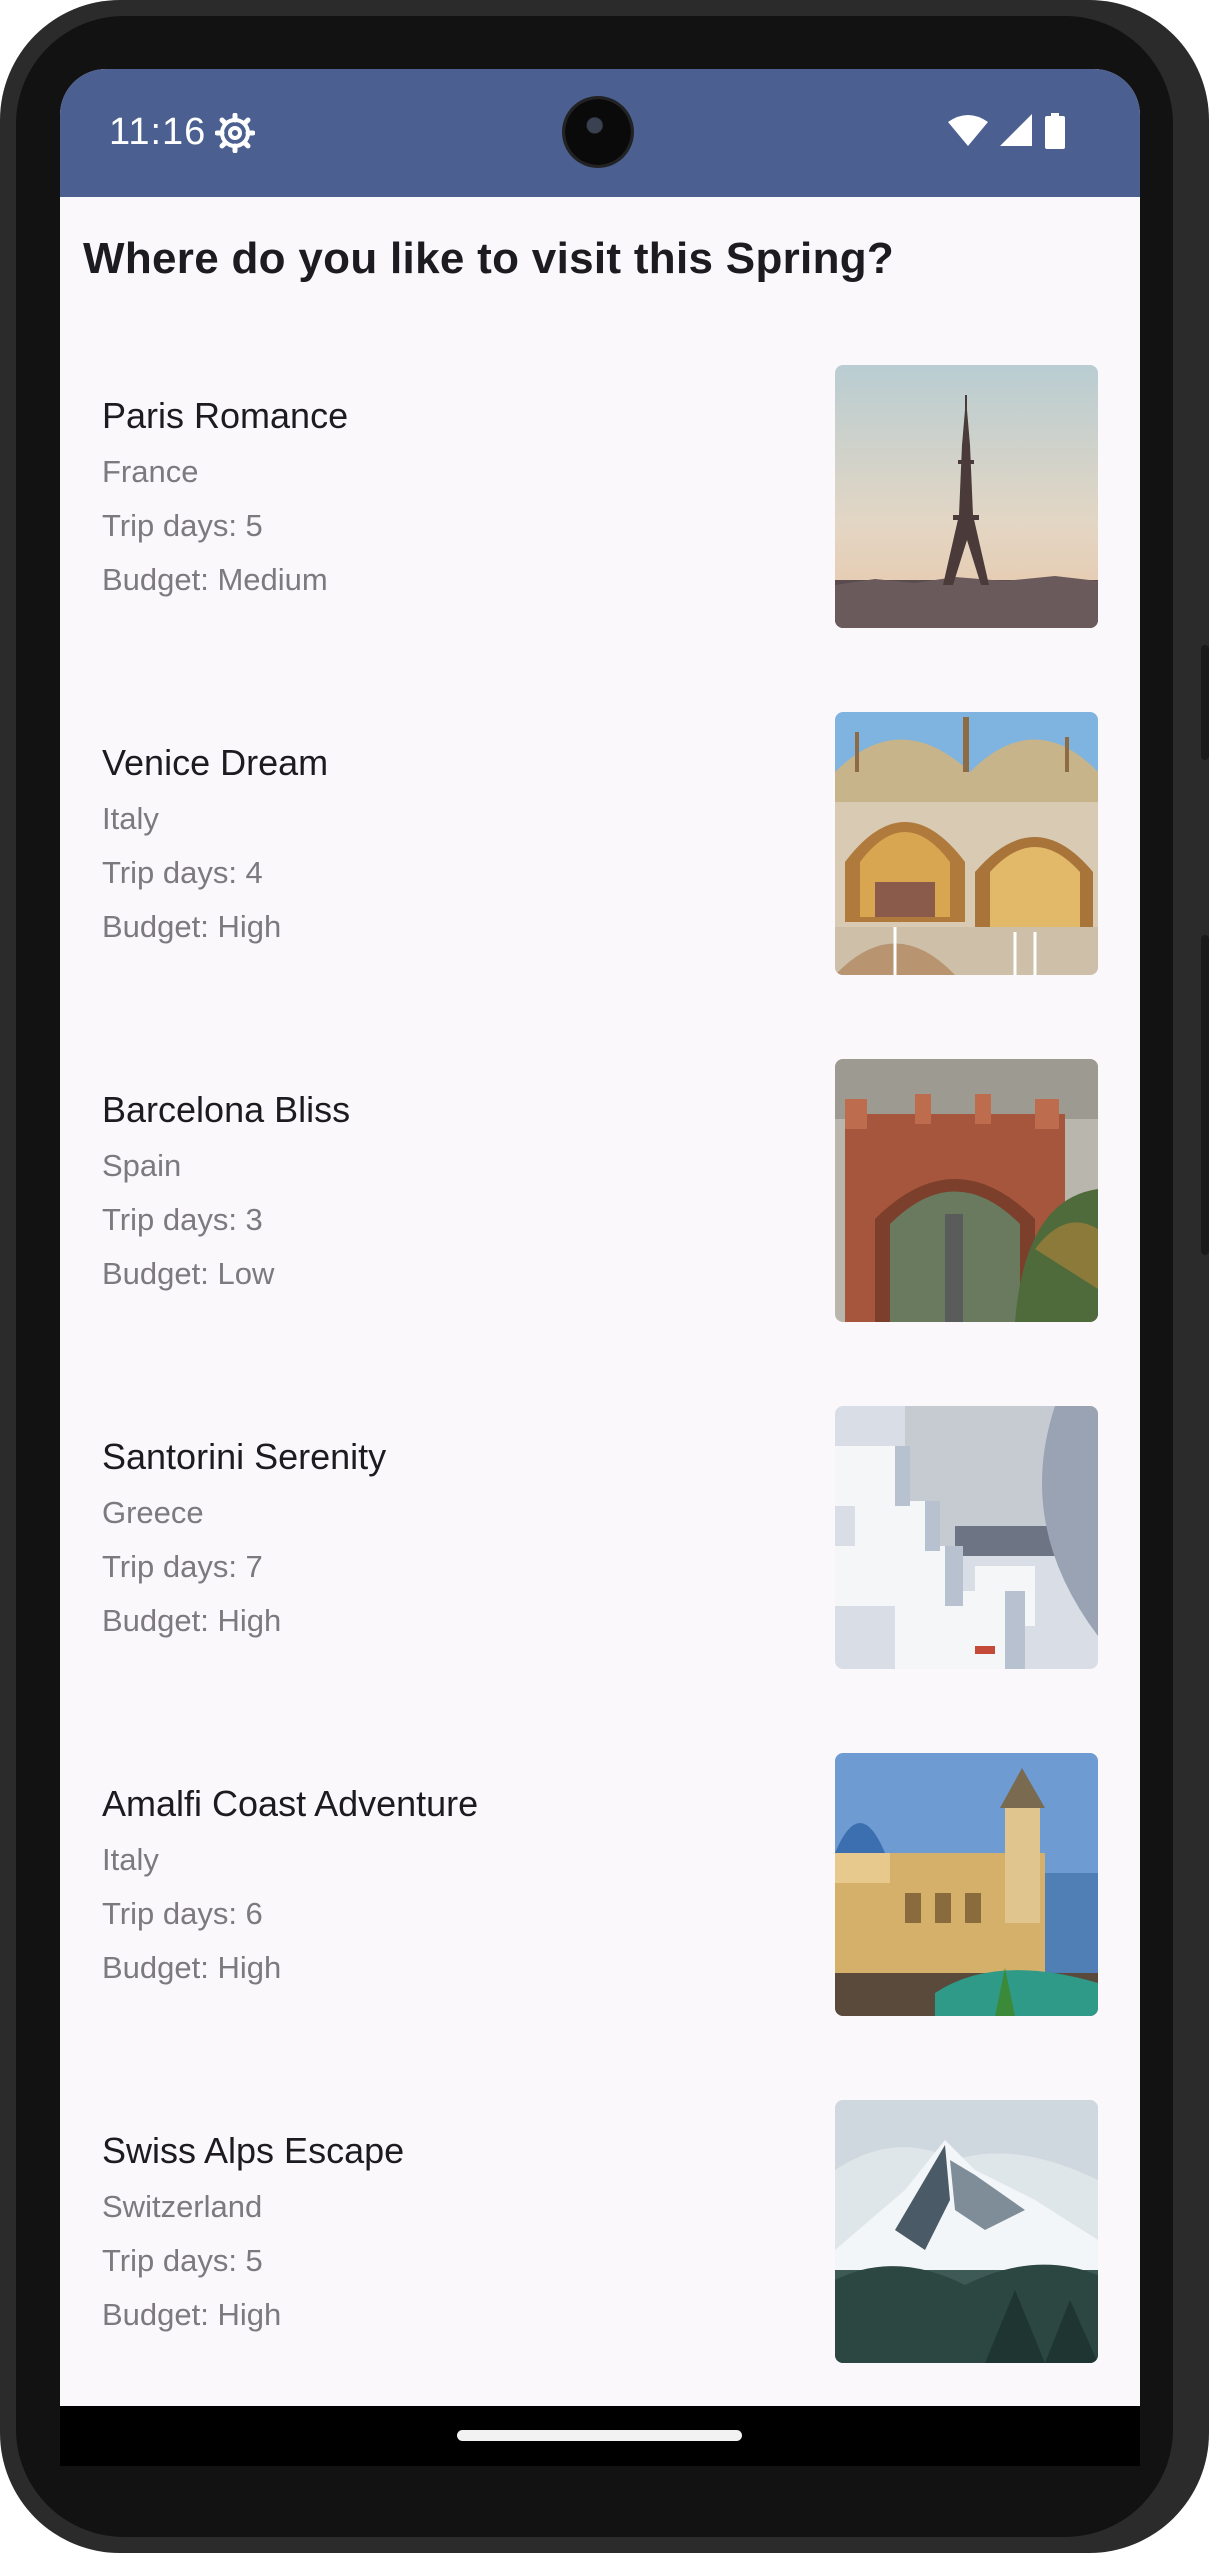  What do you see at coordinates (966, 1537) in the screenshot?
I see `santorini-houses-photo` at bounding box center [966, 1537].